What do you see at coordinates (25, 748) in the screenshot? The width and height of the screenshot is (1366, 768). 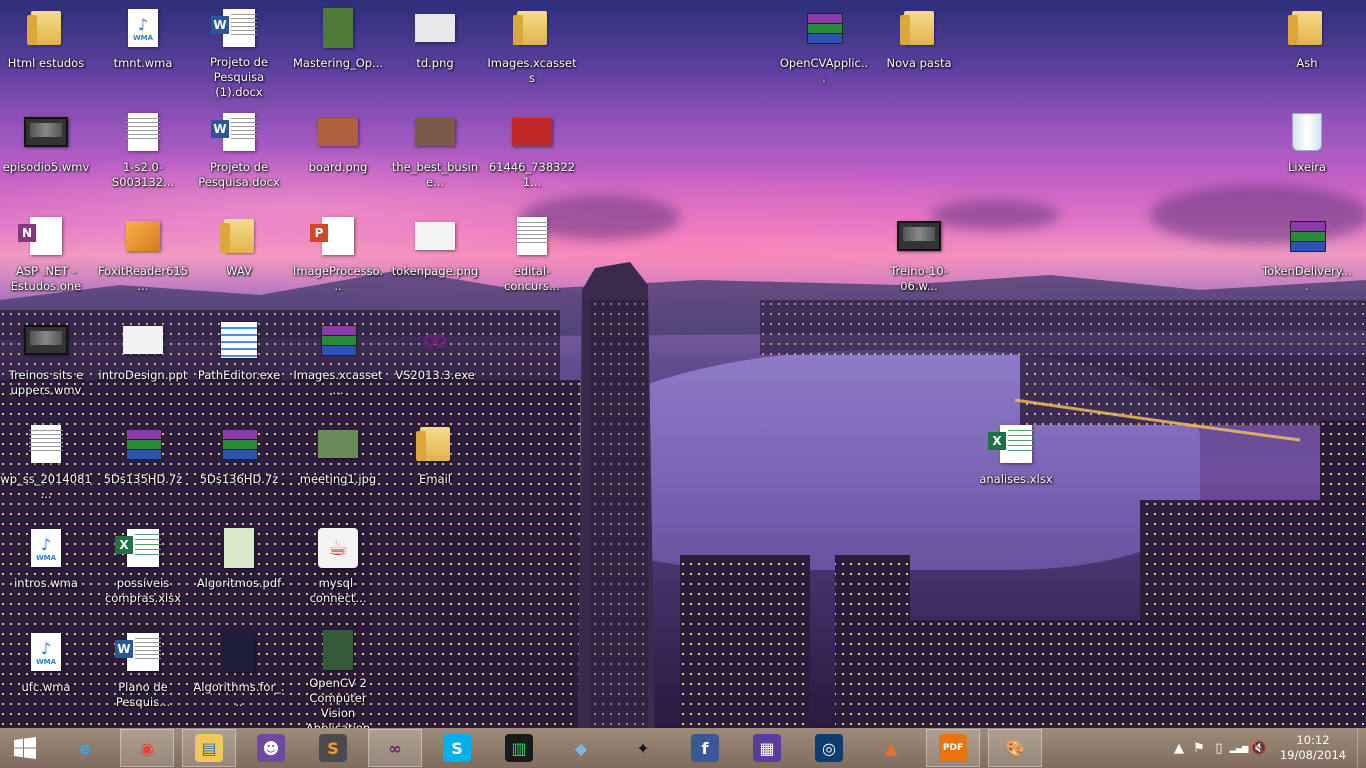 I see `start-button` at bounding box center [25, 748].